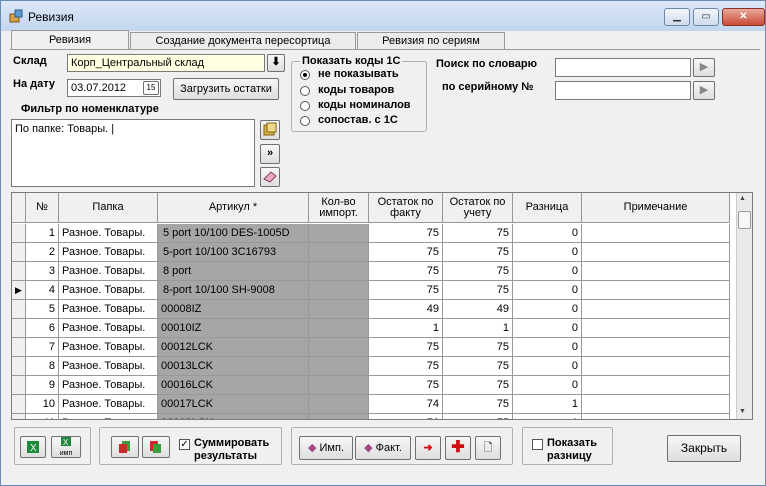 This screenshot has width=766, height=486. Describe the element at coordinates (42, 233) in the screenshot. I see `cell-number: 1` at that location.